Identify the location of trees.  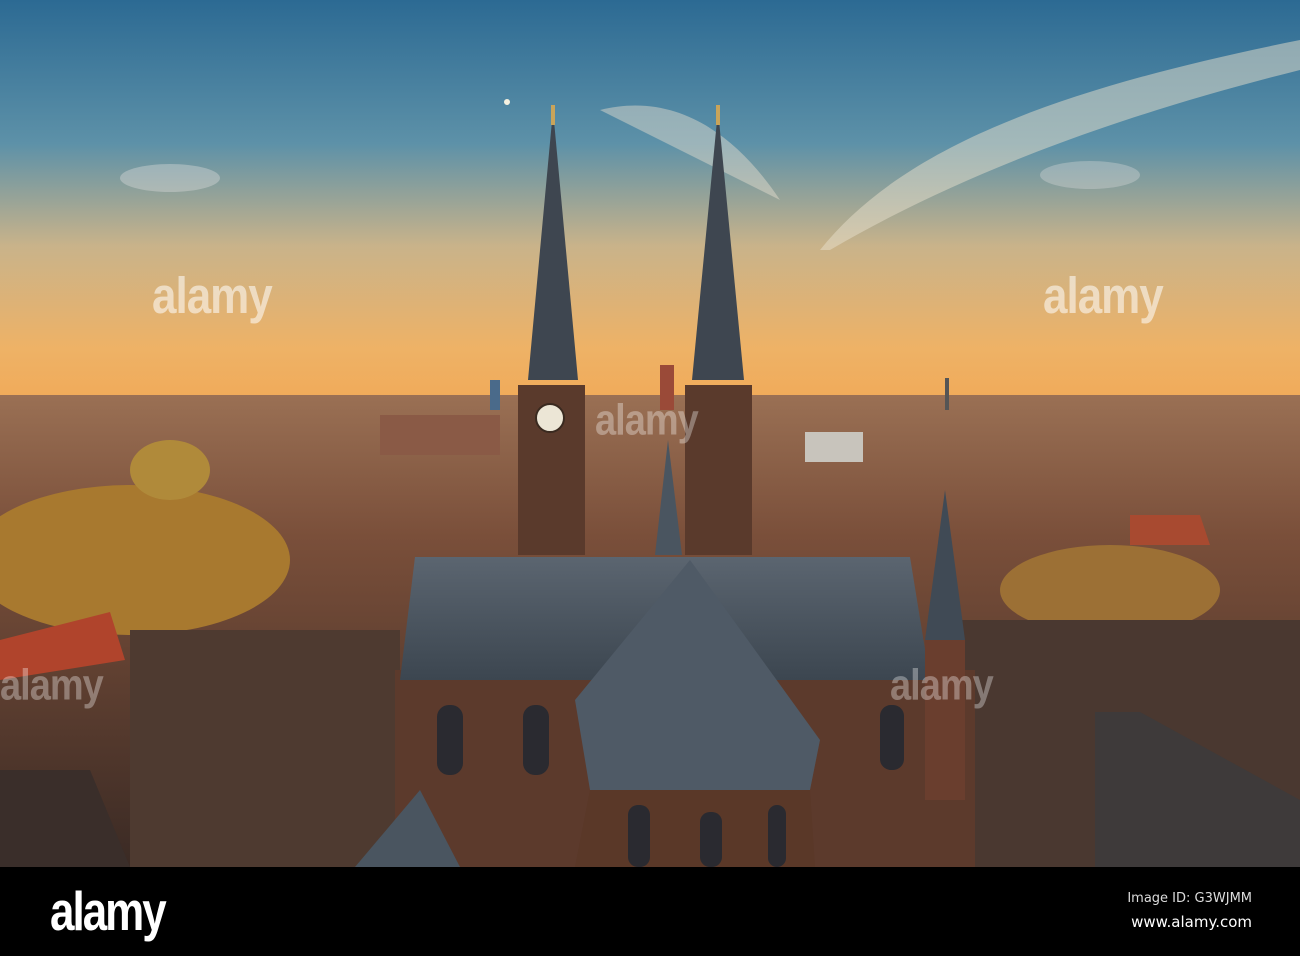
(170, 470).